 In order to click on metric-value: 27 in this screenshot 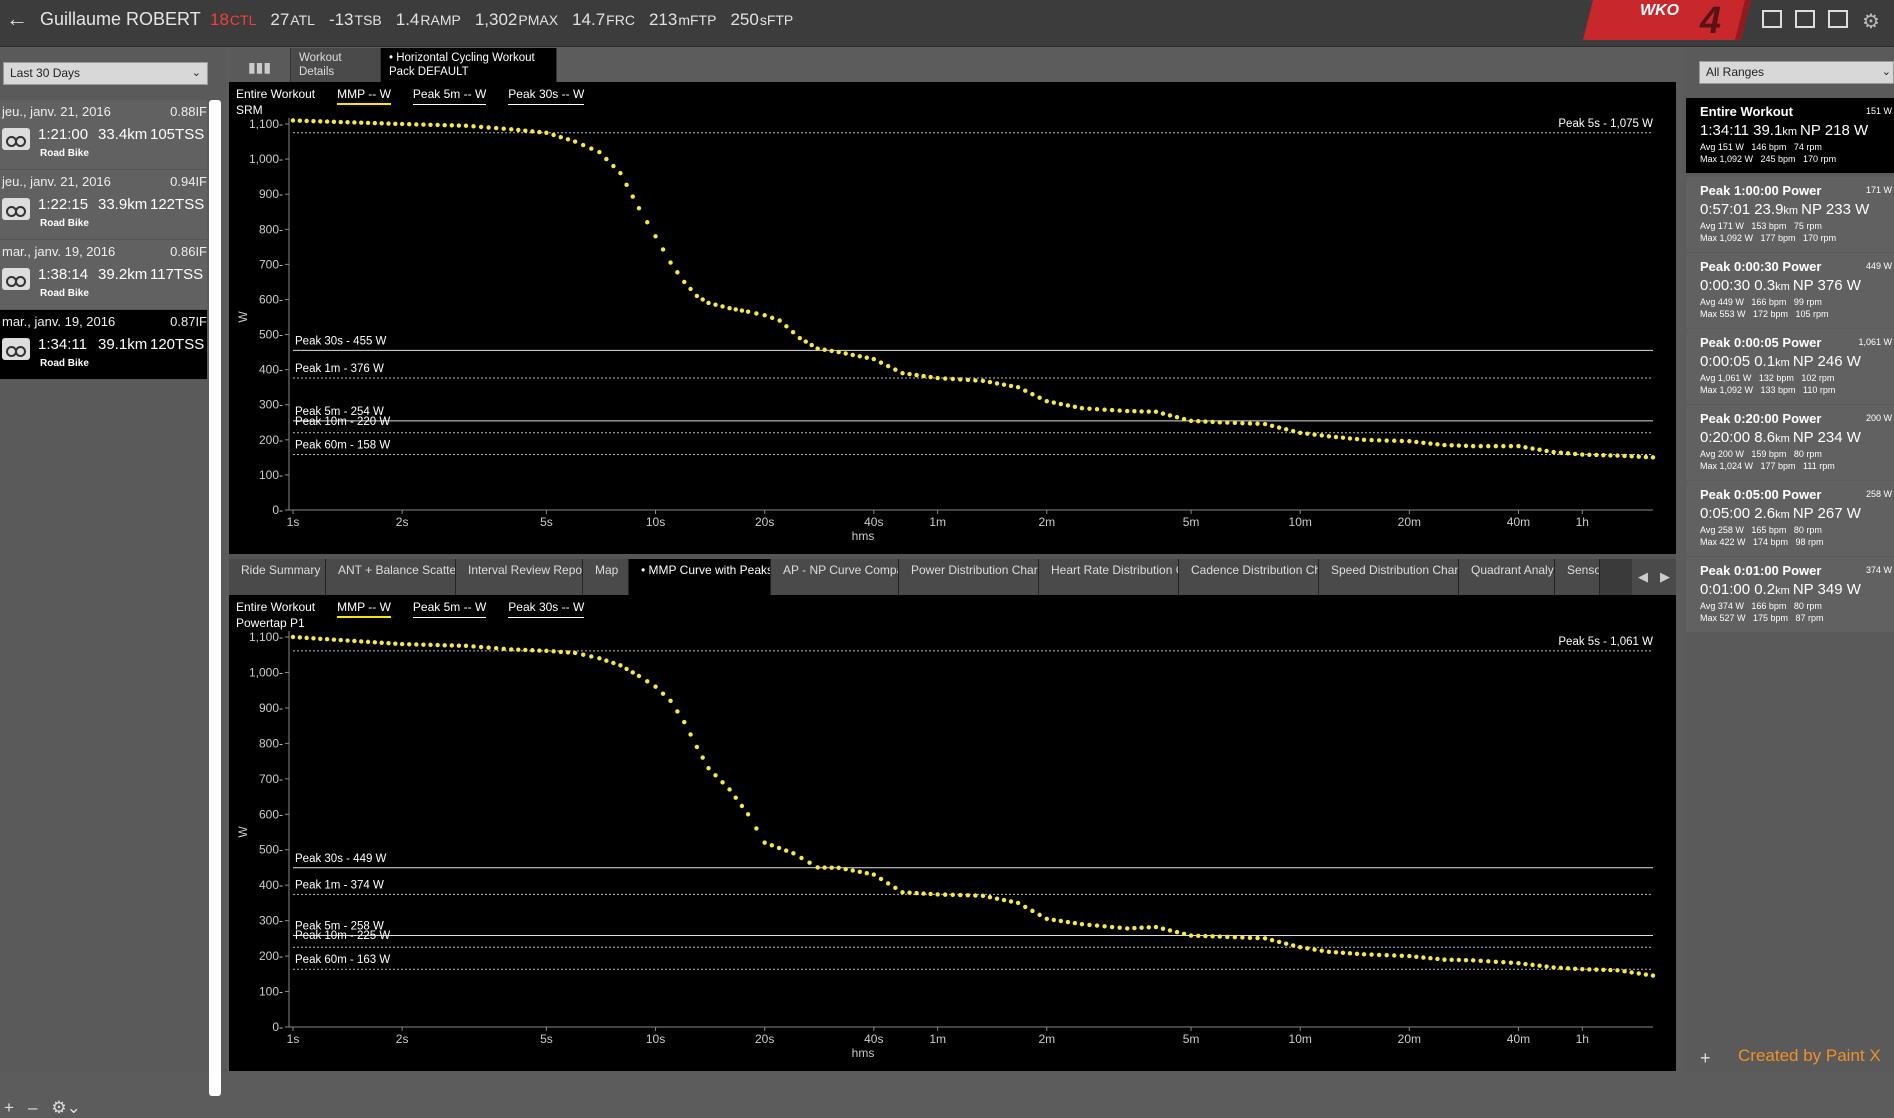, I will do `click(280, 19)`.